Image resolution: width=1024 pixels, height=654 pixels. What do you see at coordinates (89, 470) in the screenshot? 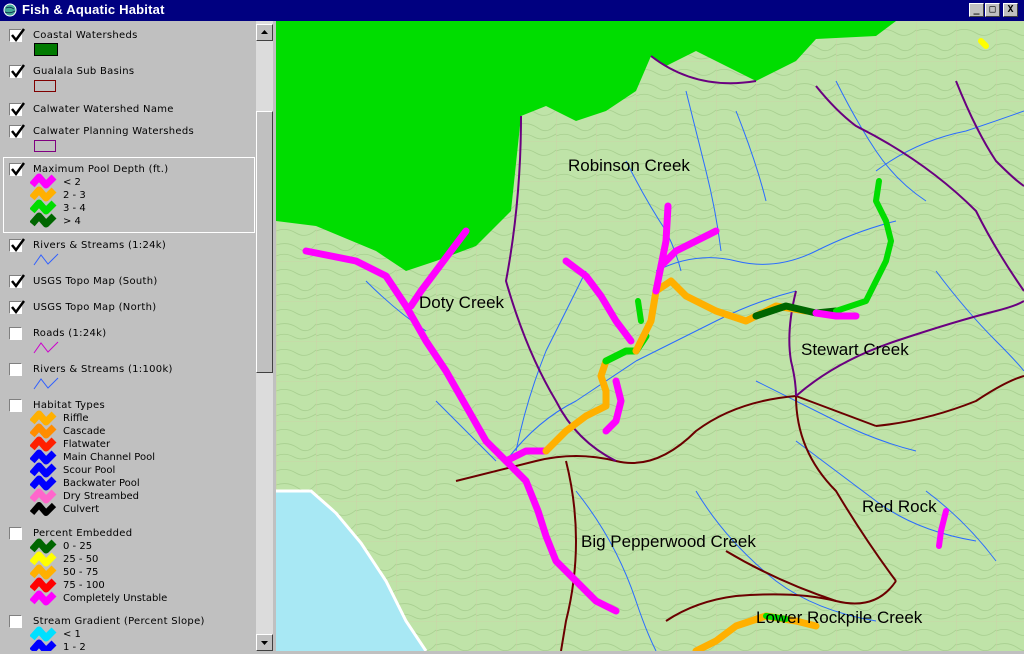
I see `class-label: Scour Pool` at bounding box center [89, 470].